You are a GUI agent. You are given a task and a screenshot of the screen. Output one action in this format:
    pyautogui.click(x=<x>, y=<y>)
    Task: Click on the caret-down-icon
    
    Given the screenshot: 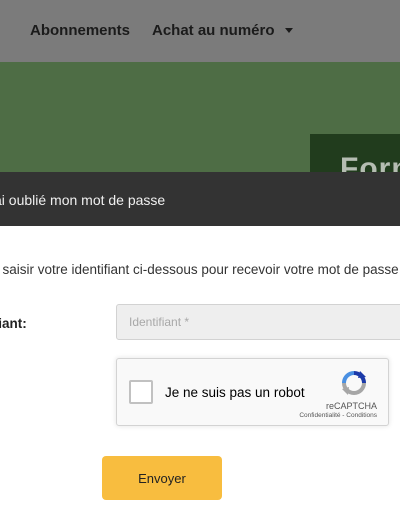 What is the action you would take?
    pyautogui.click(x=288, y=31)
    